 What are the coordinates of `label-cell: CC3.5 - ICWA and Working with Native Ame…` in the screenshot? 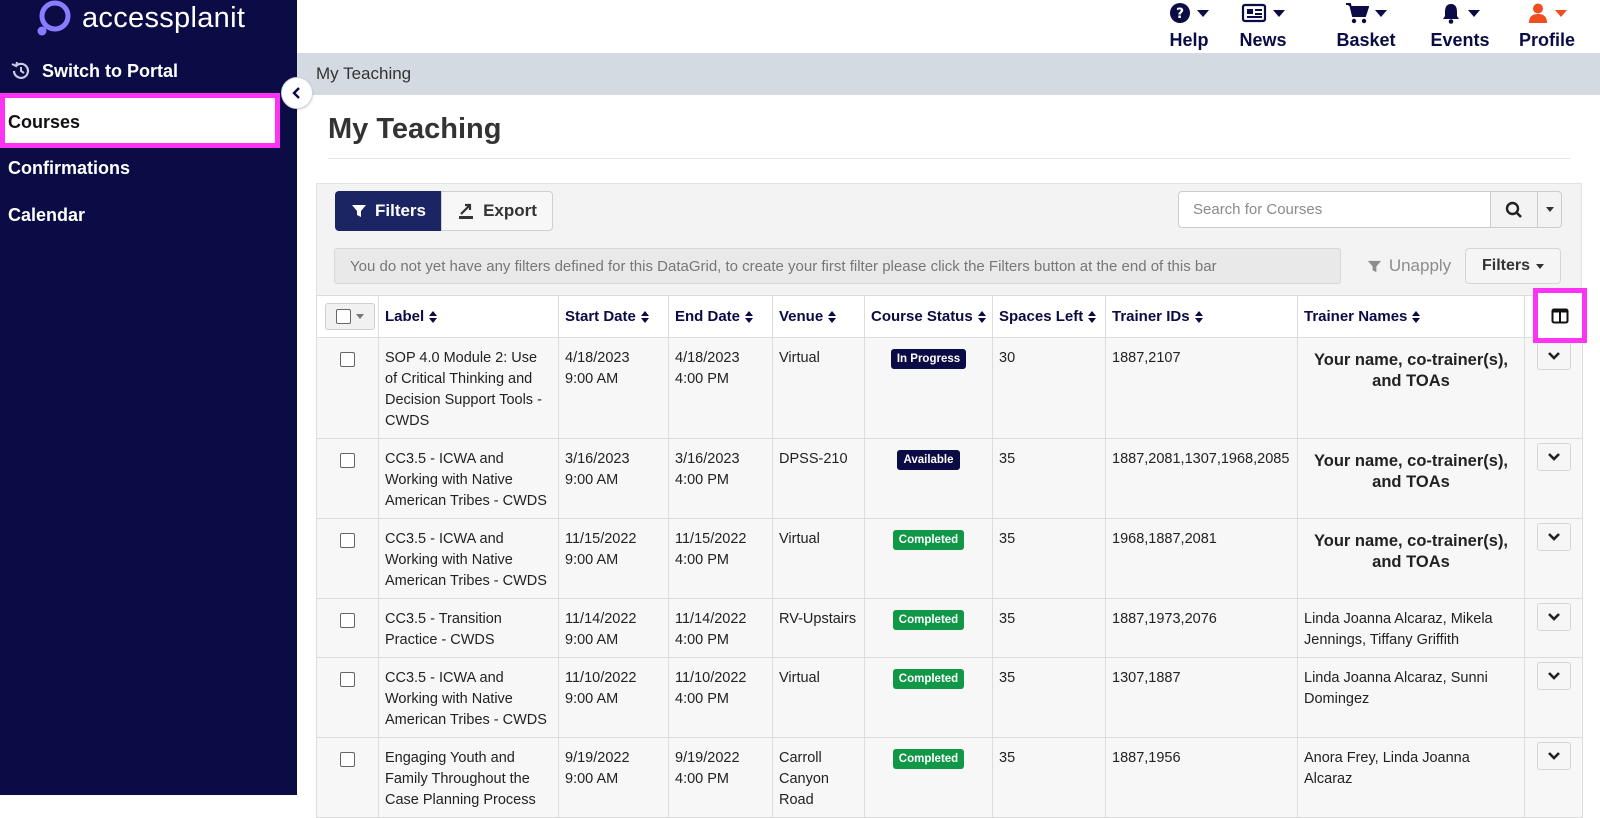 It's located at (468, 697).